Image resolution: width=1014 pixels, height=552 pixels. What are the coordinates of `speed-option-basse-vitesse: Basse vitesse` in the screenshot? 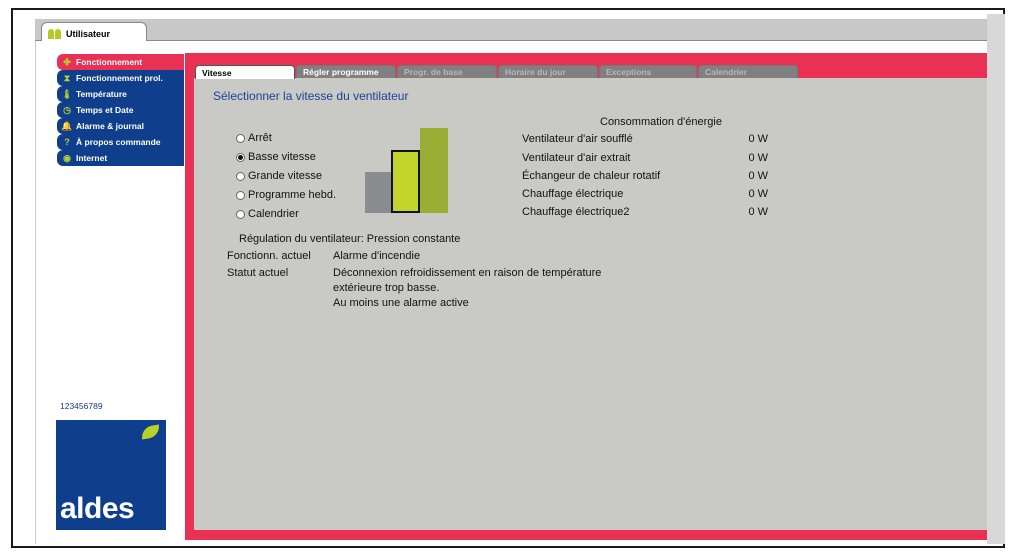 It's located at (276, 157).